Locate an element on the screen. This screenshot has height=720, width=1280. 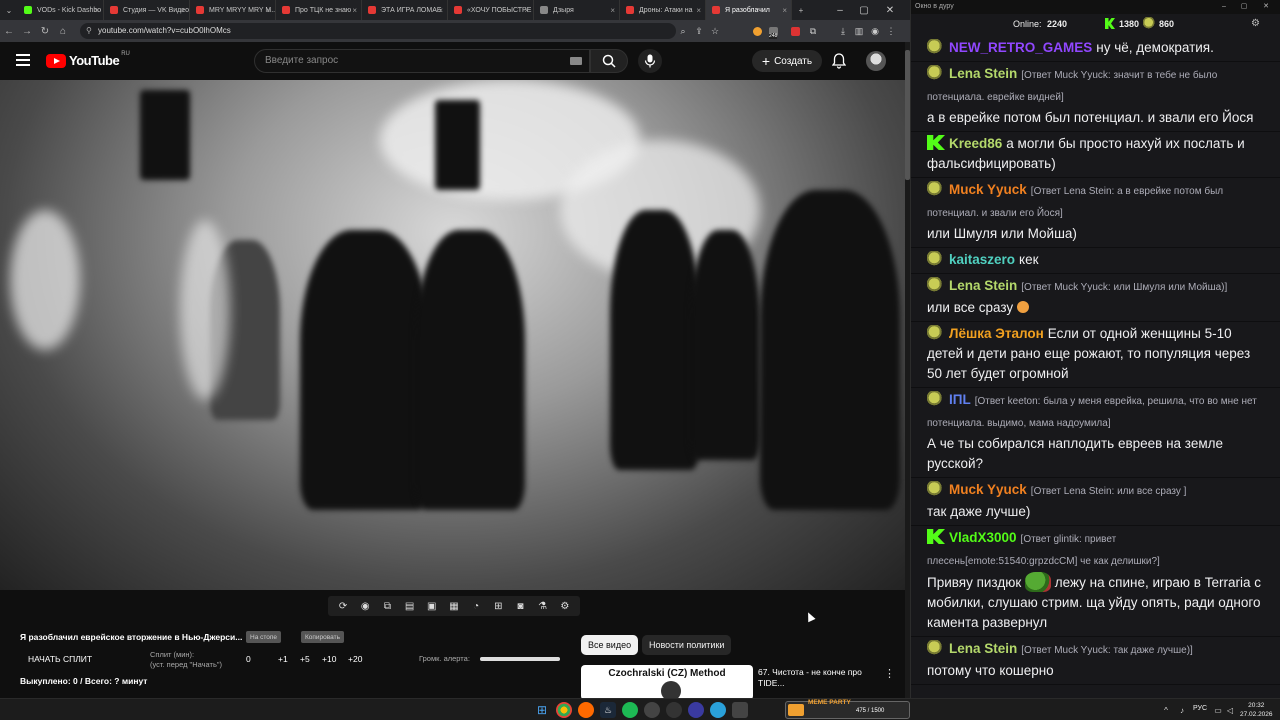
search-input: Введите запрос is located at coordinates (422, 61).